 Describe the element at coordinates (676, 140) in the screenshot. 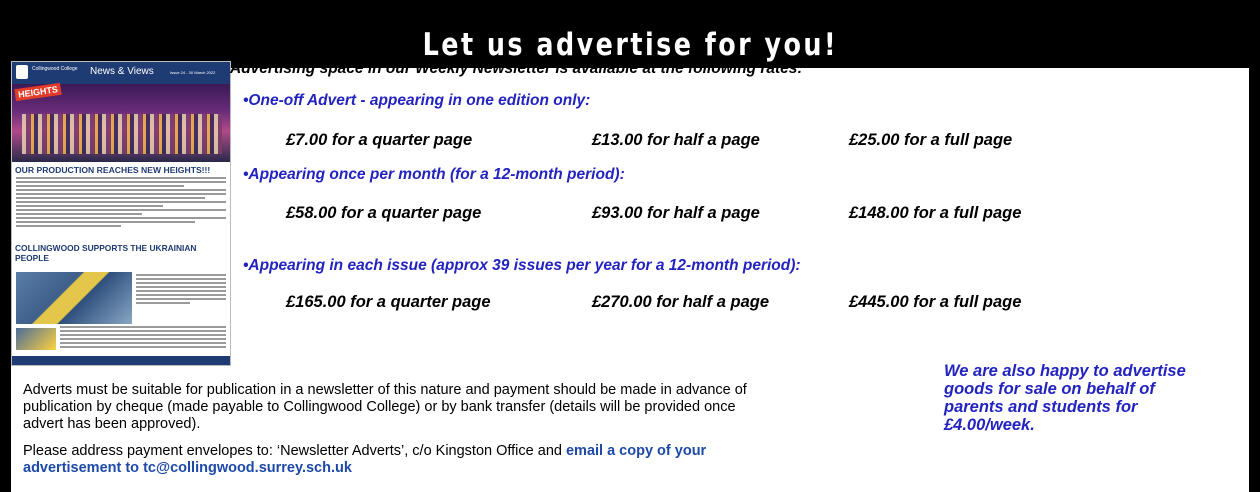

I see `price-one-off-half: £13.00 for half a page` at that location.